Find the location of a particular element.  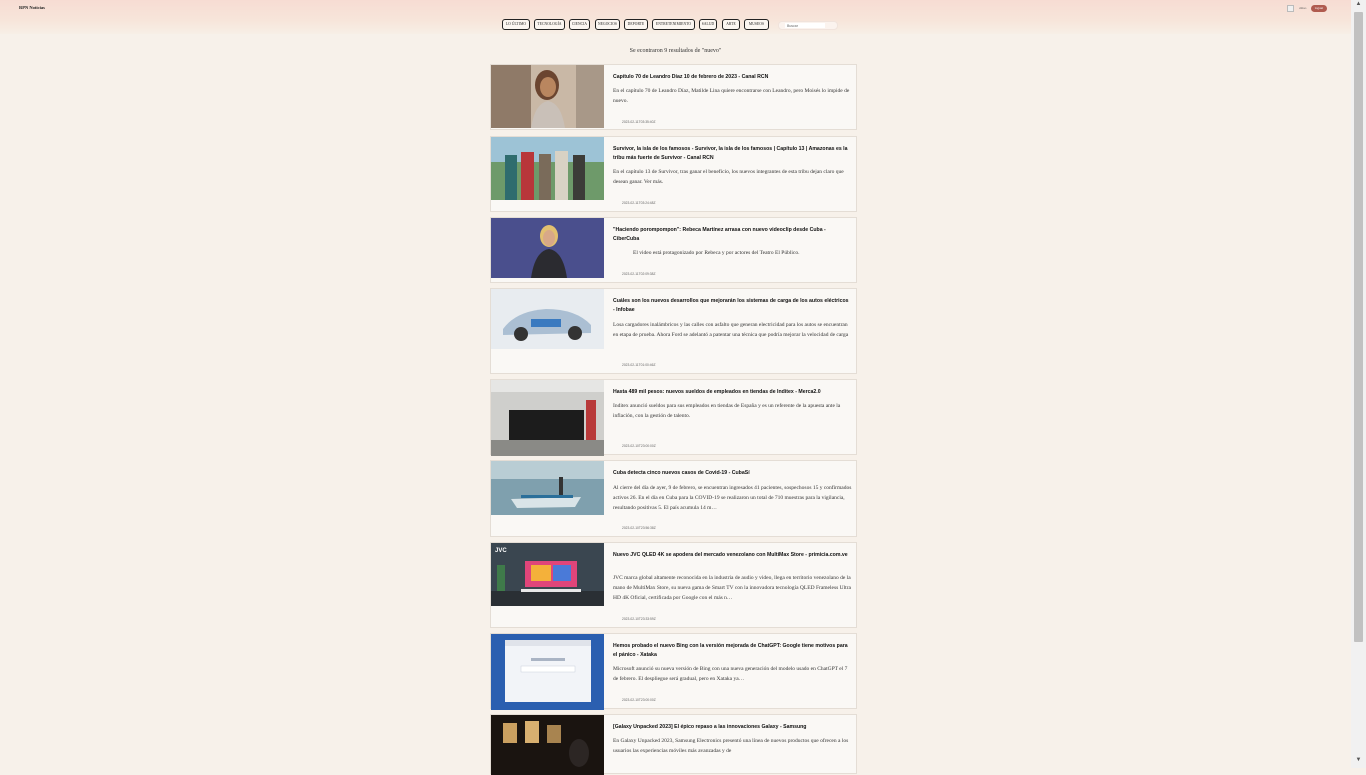

article-image-boat is located at coordinates (547, 488).